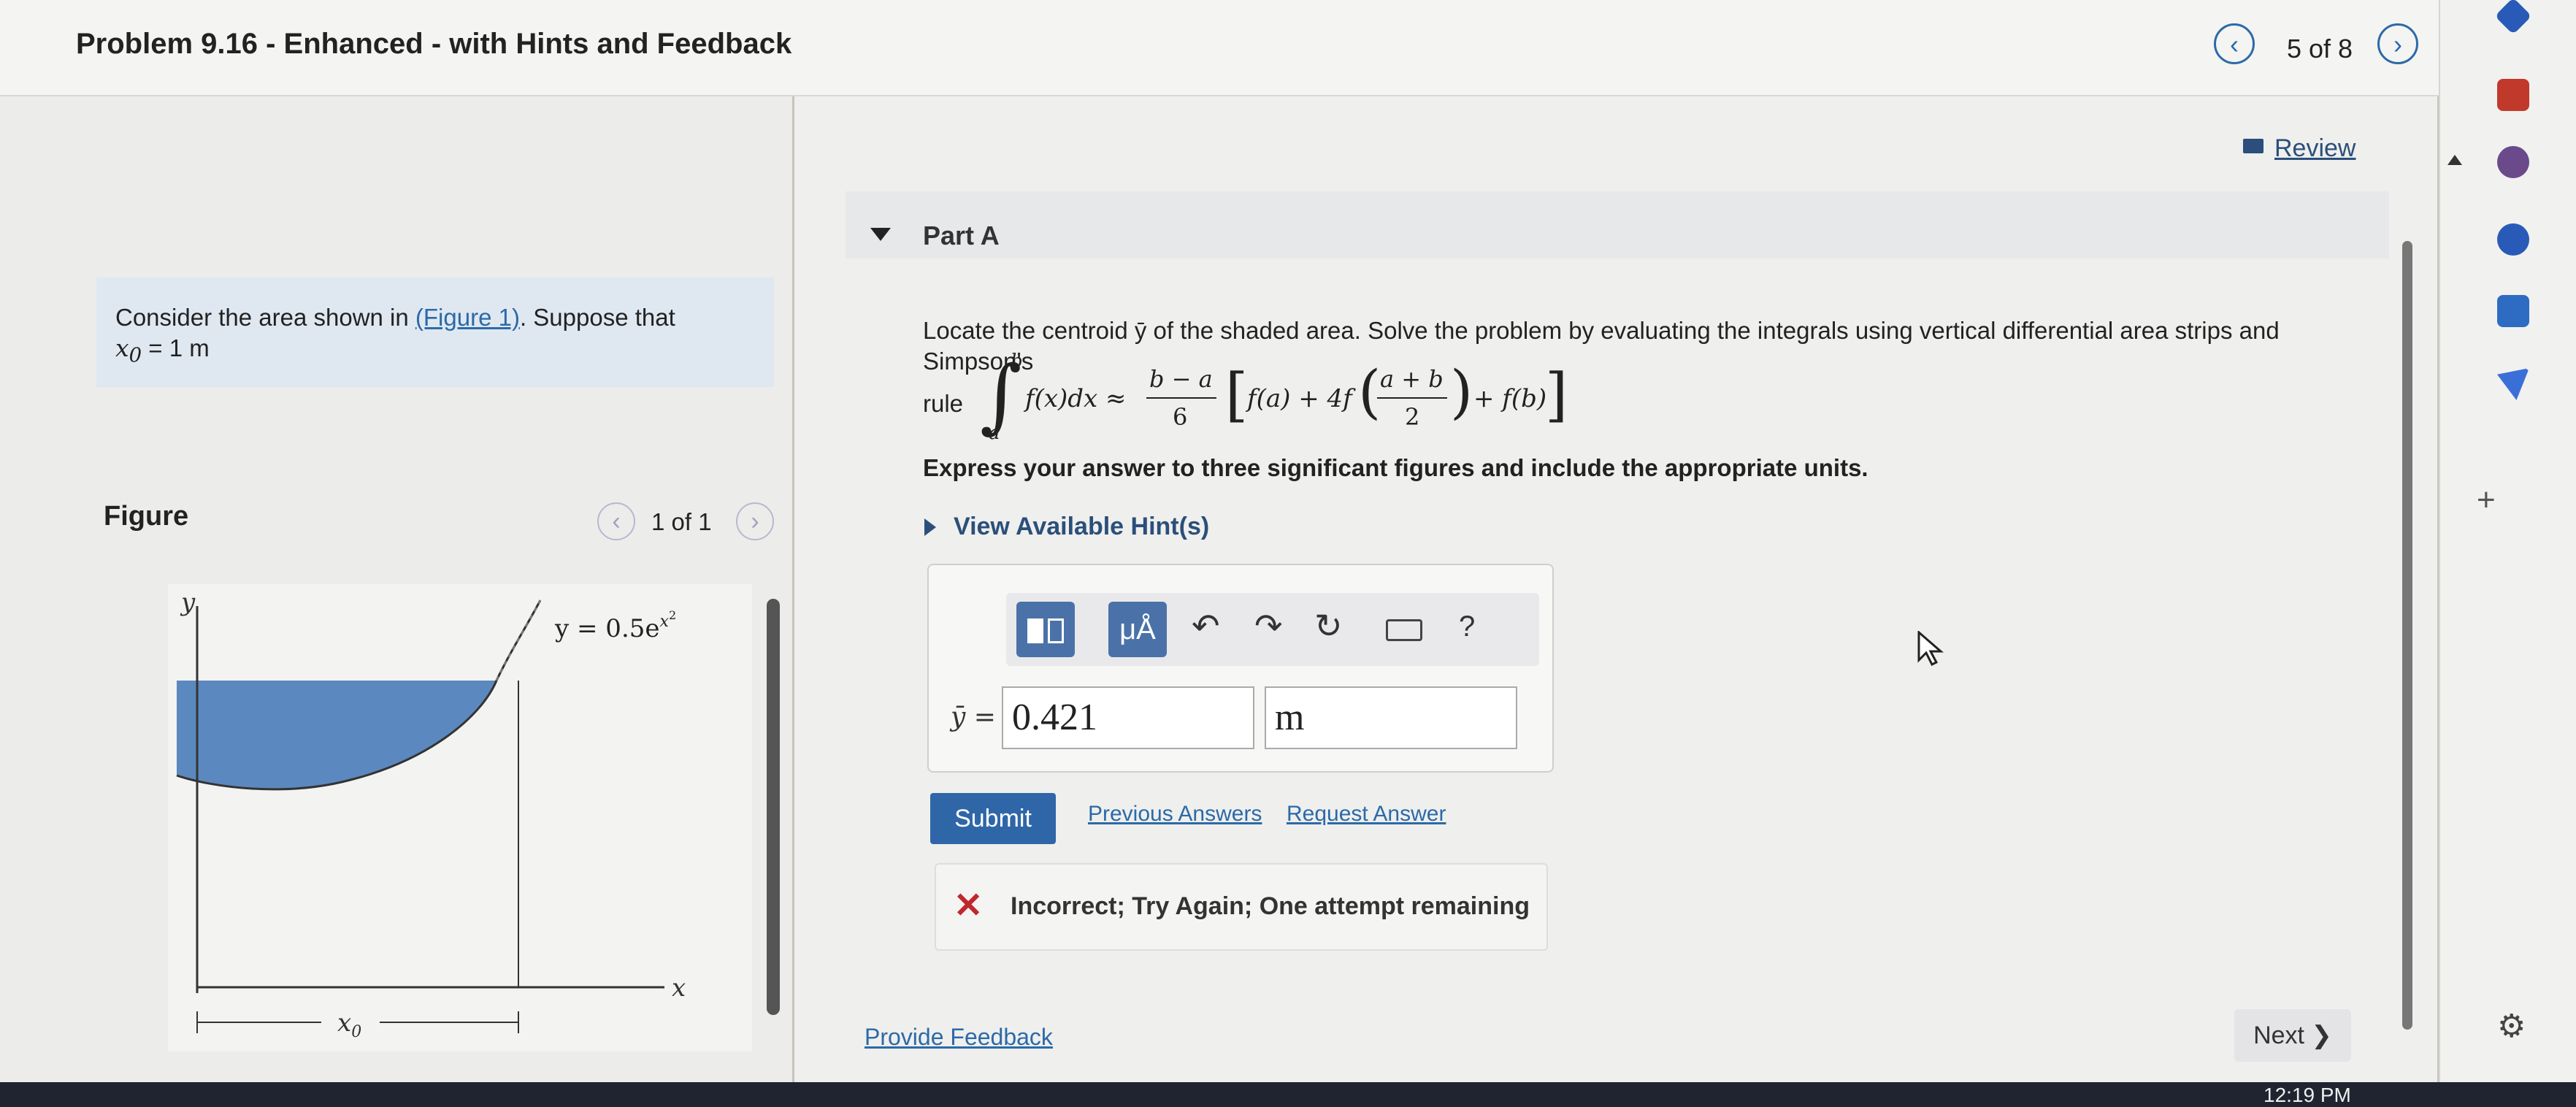 This screenshot has height=1107, width=2576. What do you see at coordinates (1617, 225) in the screenshot?
I see `part-a-header` at bounding box center [1617, 225].